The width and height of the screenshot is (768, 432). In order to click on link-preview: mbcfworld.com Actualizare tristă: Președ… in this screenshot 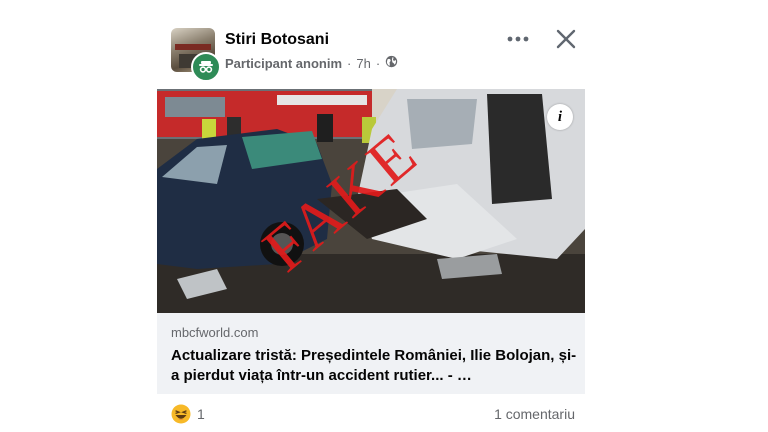, I will do `click(371, 353)`.